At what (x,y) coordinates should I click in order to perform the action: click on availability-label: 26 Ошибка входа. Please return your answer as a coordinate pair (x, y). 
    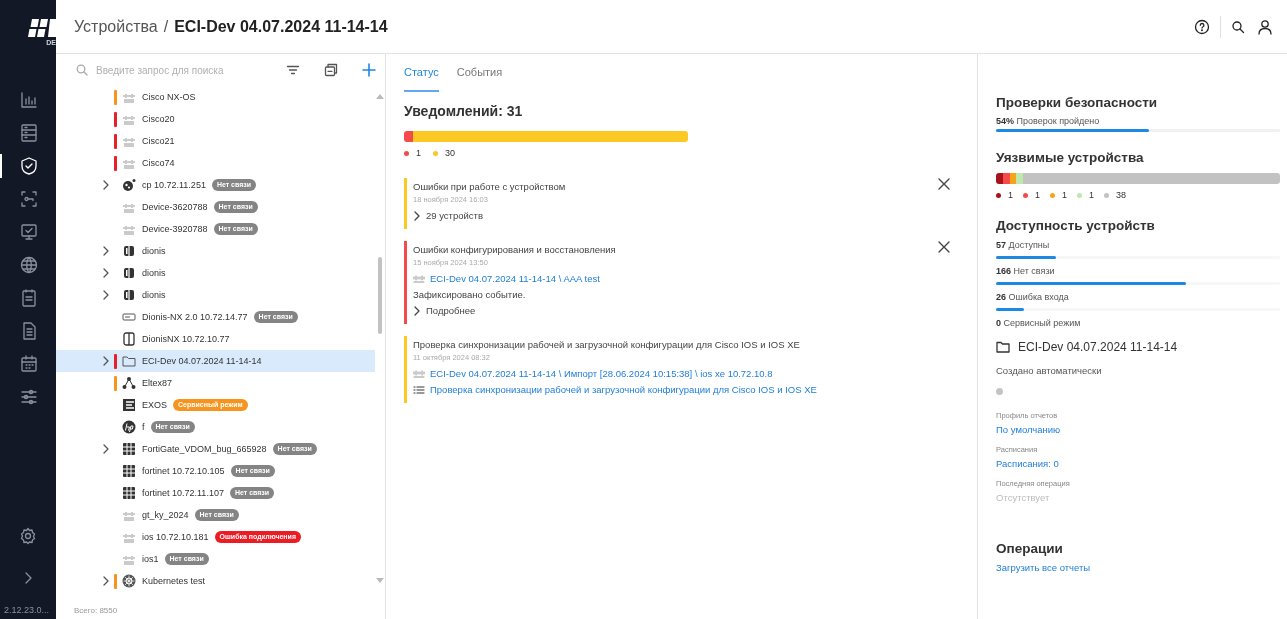
    Looking at the image, I should click on (1033, 297).